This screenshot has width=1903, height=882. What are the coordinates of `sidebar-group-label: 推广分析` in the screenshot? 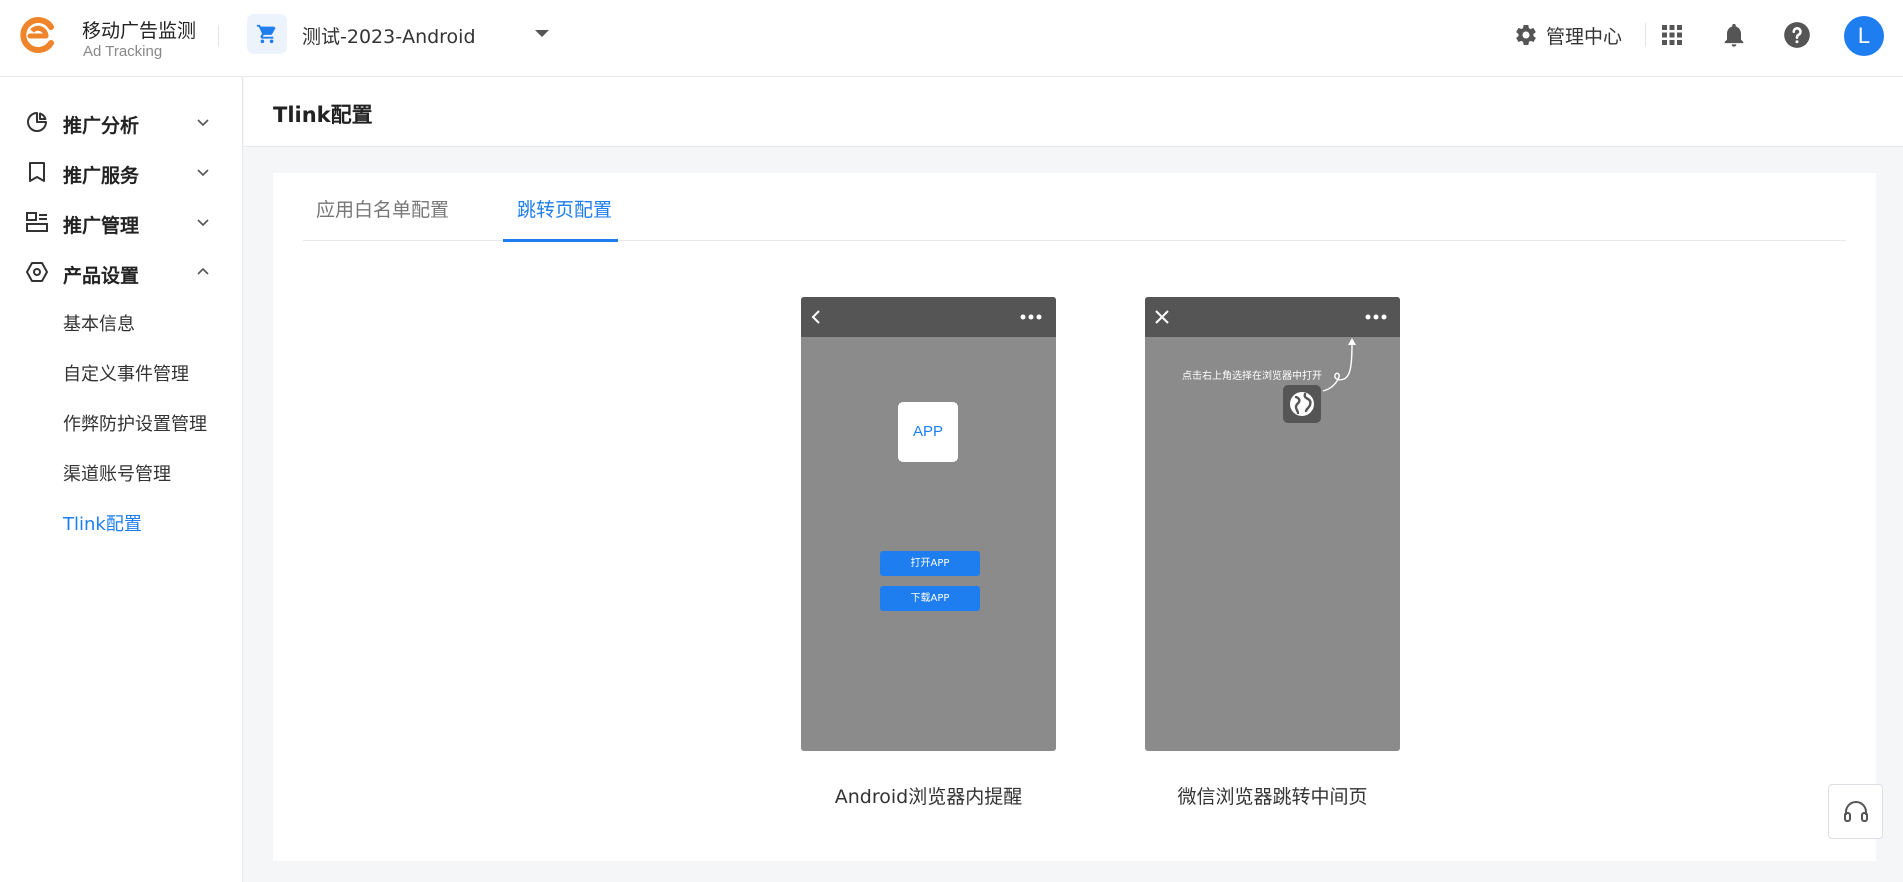 It's located at (101, 126).